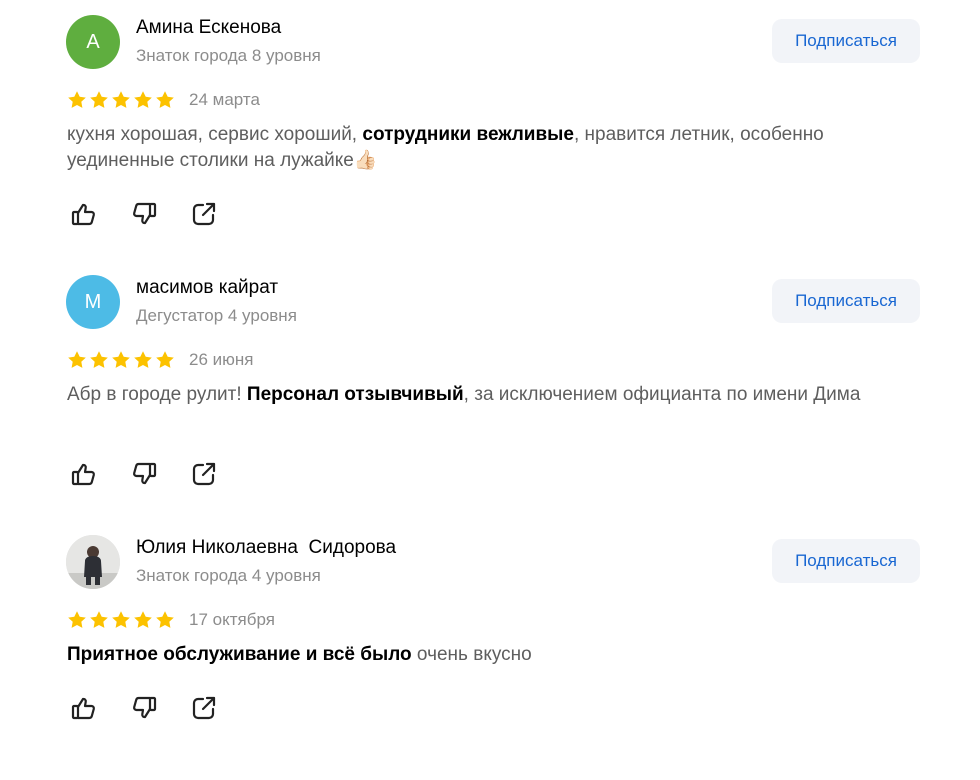 Image resolution: width=980 pixels, height=780 pixels. I want to click on review-highlight: Приятное обслуживание и всё было, so click(239, 654).